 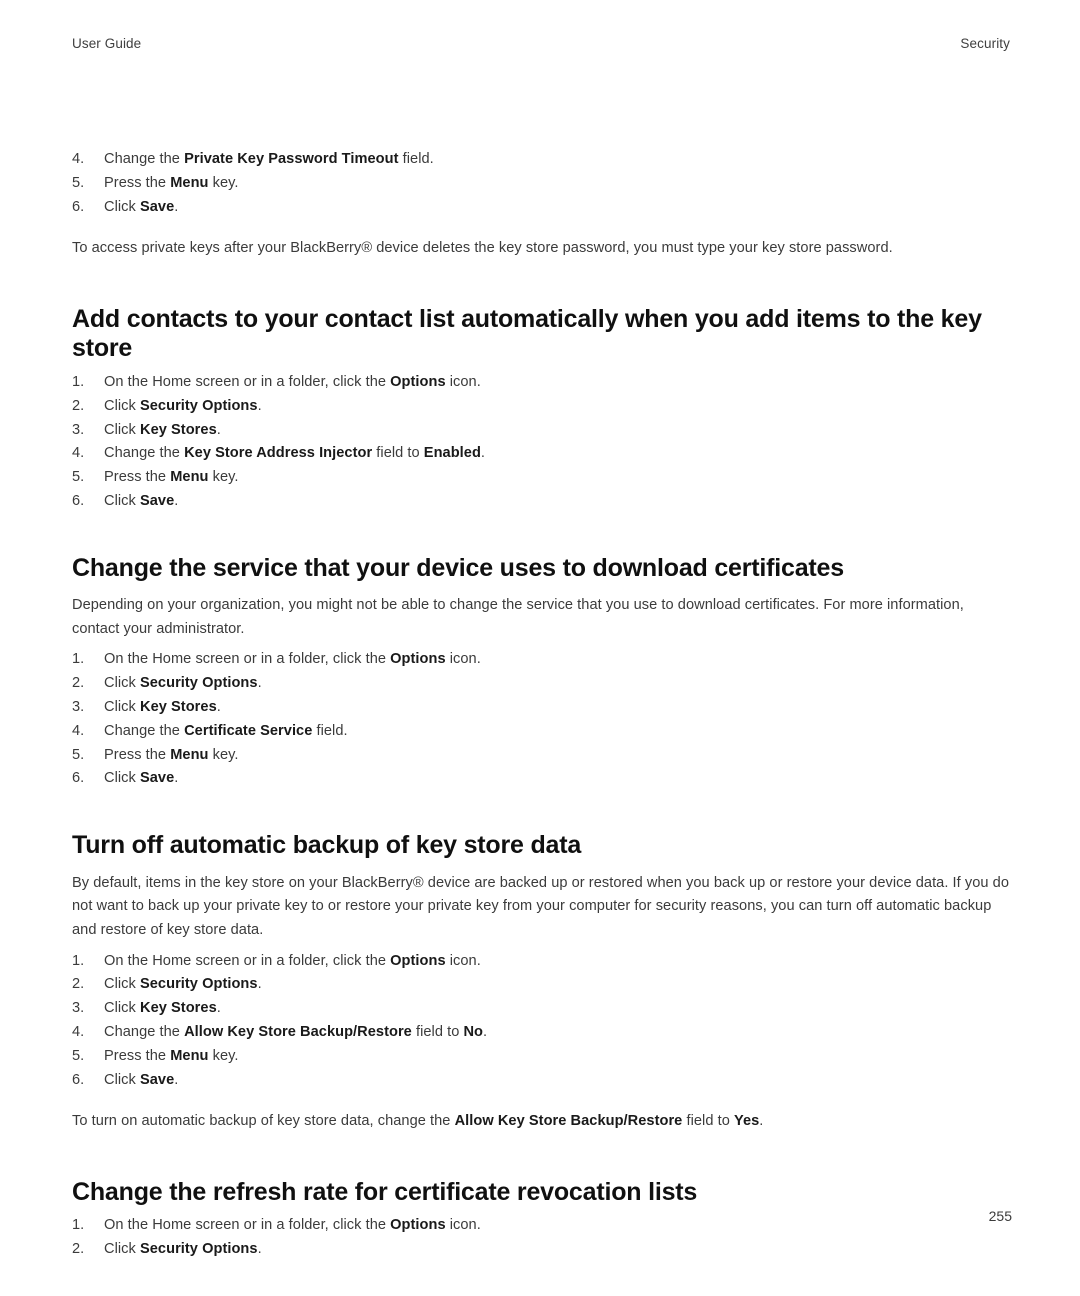 What do you see at coordinates (473, 1031) in the screenshot?
I see `emphasis-text: No` at bounding box center [473, 1031].